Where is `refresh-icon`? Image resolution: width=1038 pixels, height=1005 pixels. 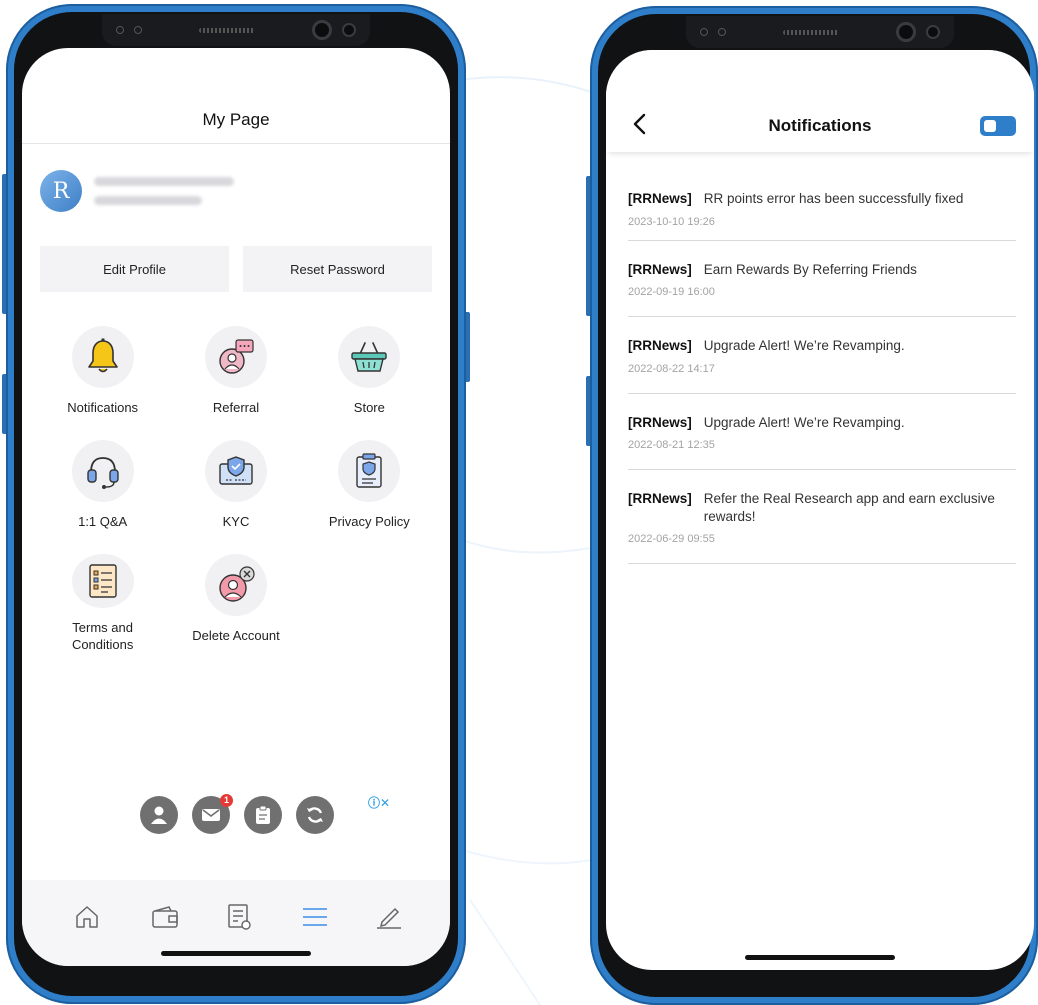
refresh-icon is located at coordinates (315, 815).